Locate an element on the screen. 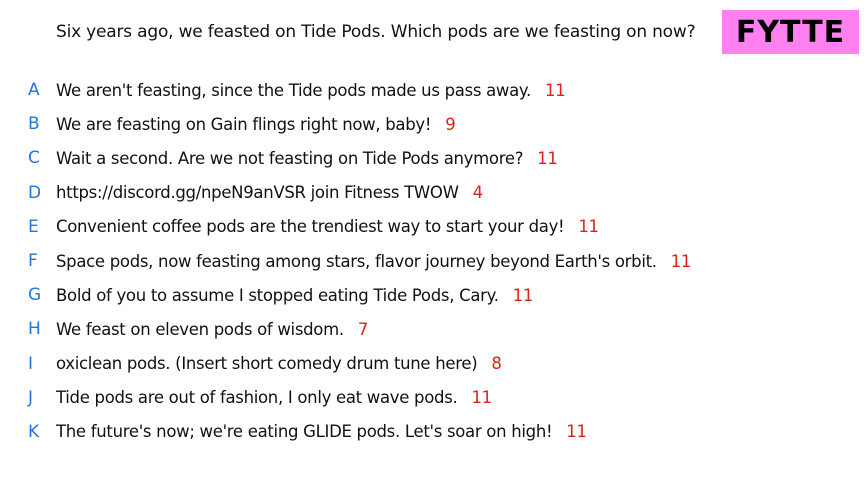 The image size is (864, 482). response-letter: H is located at coordinates (34, 329).